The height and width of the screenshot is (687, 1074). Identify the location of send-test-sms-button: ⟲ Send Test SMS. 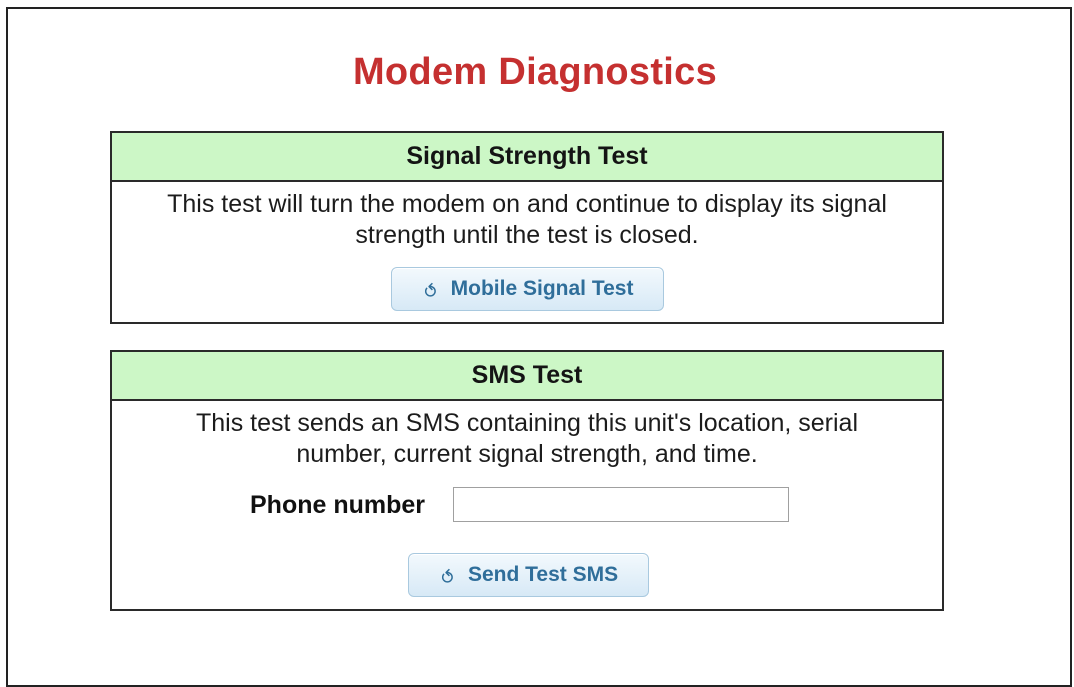
(528, 575).